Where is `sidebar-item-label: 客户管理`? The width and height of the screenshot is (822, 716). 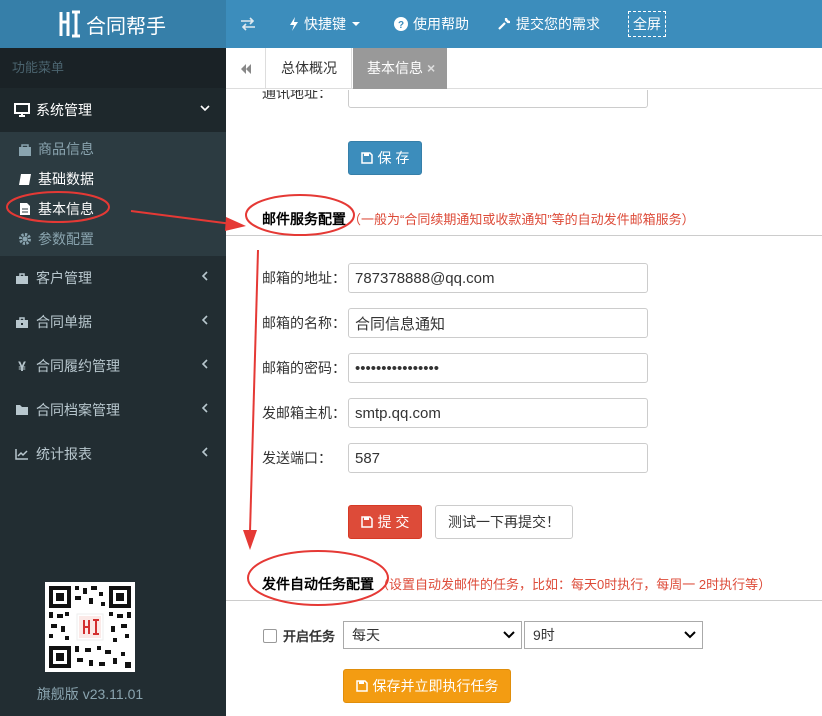
sidebar-item-label: 客户管理 is located at coordinates (64, 278).